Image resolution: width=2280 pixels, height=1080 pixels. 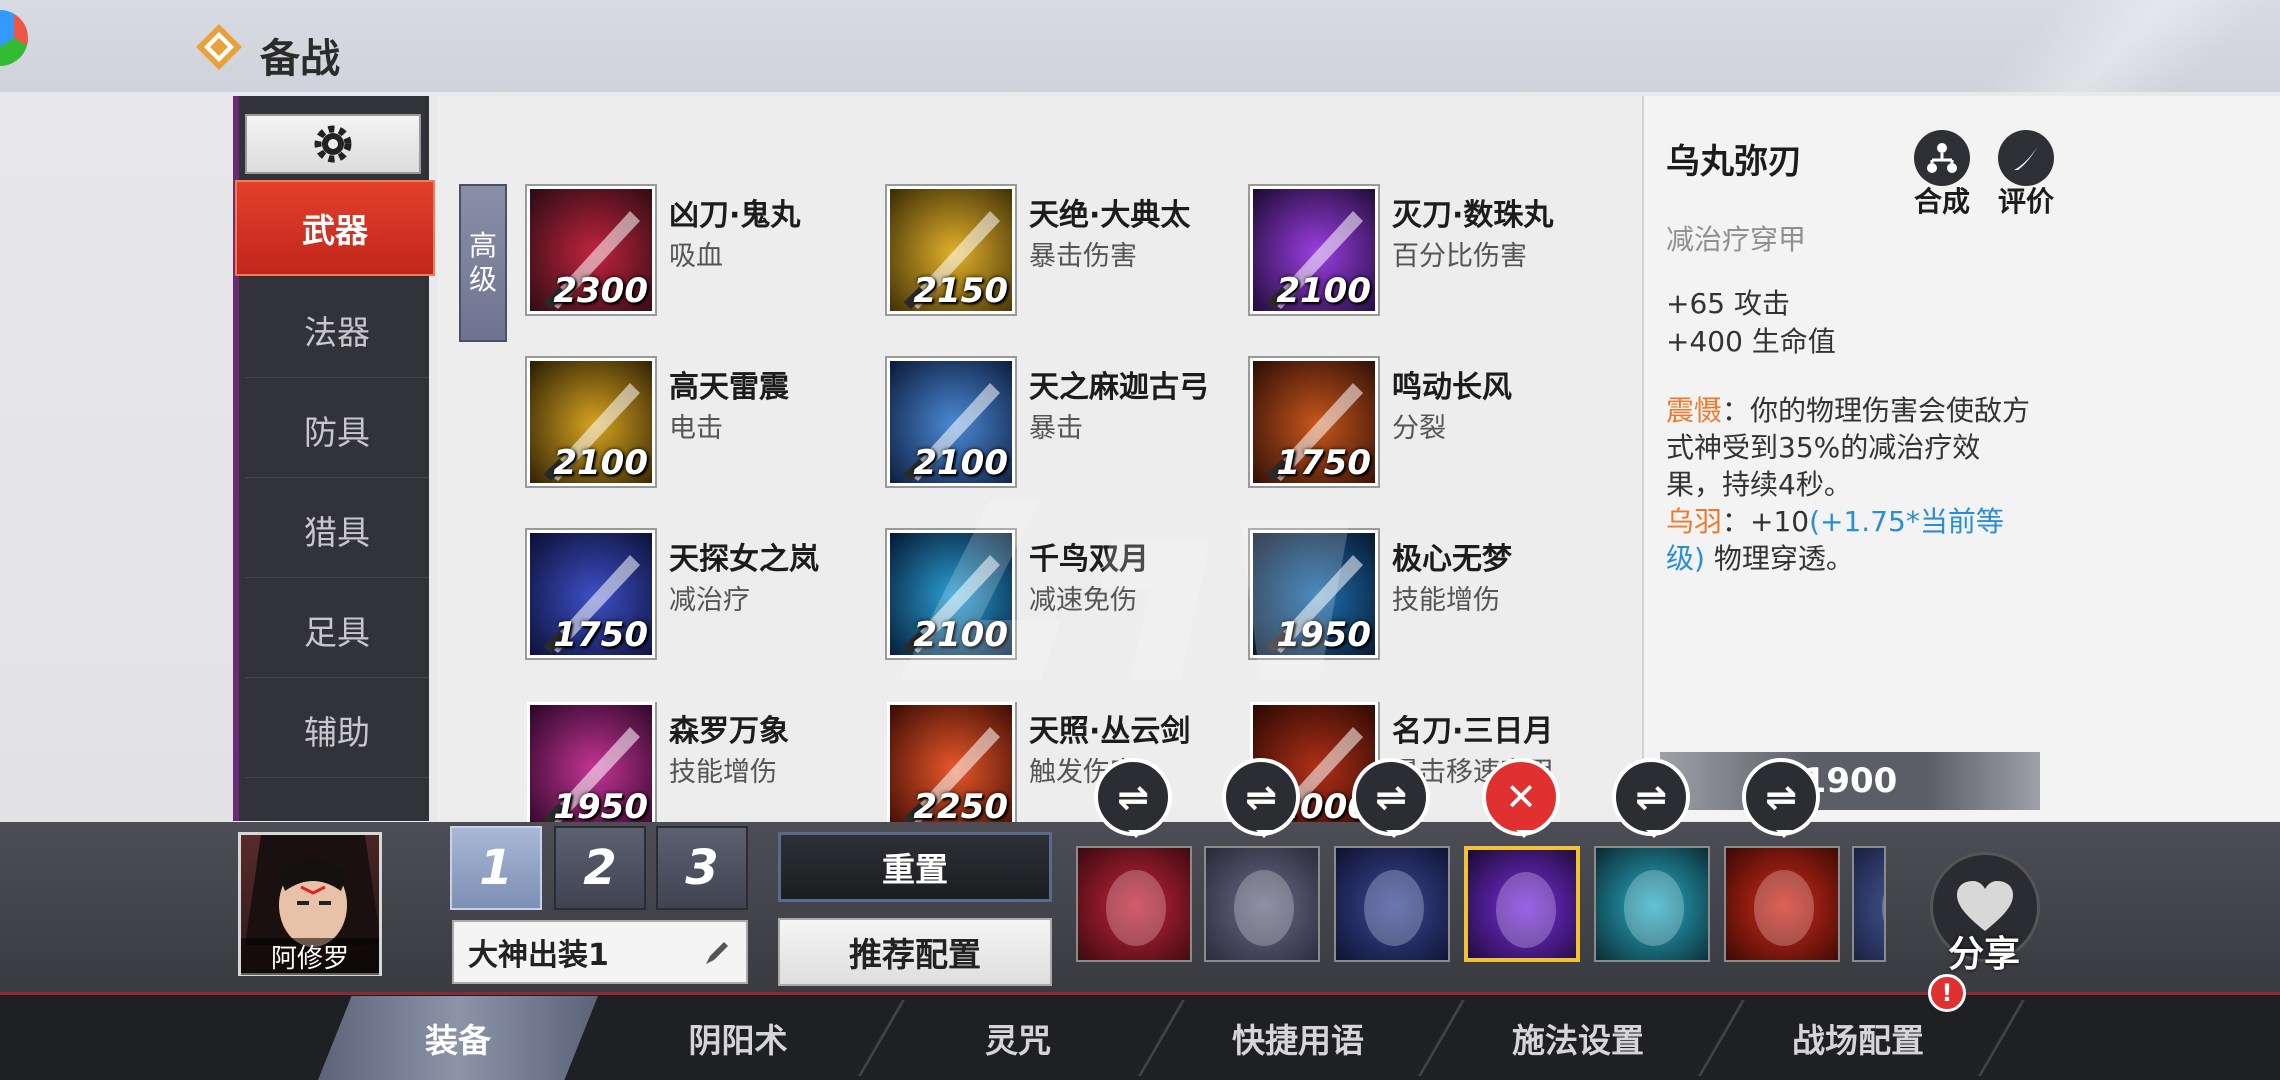 What do you see at coordinates (483, 263) in the screenshot?
I see `tier-tab-advanced: 高 级` at bounding box center [483, 263].